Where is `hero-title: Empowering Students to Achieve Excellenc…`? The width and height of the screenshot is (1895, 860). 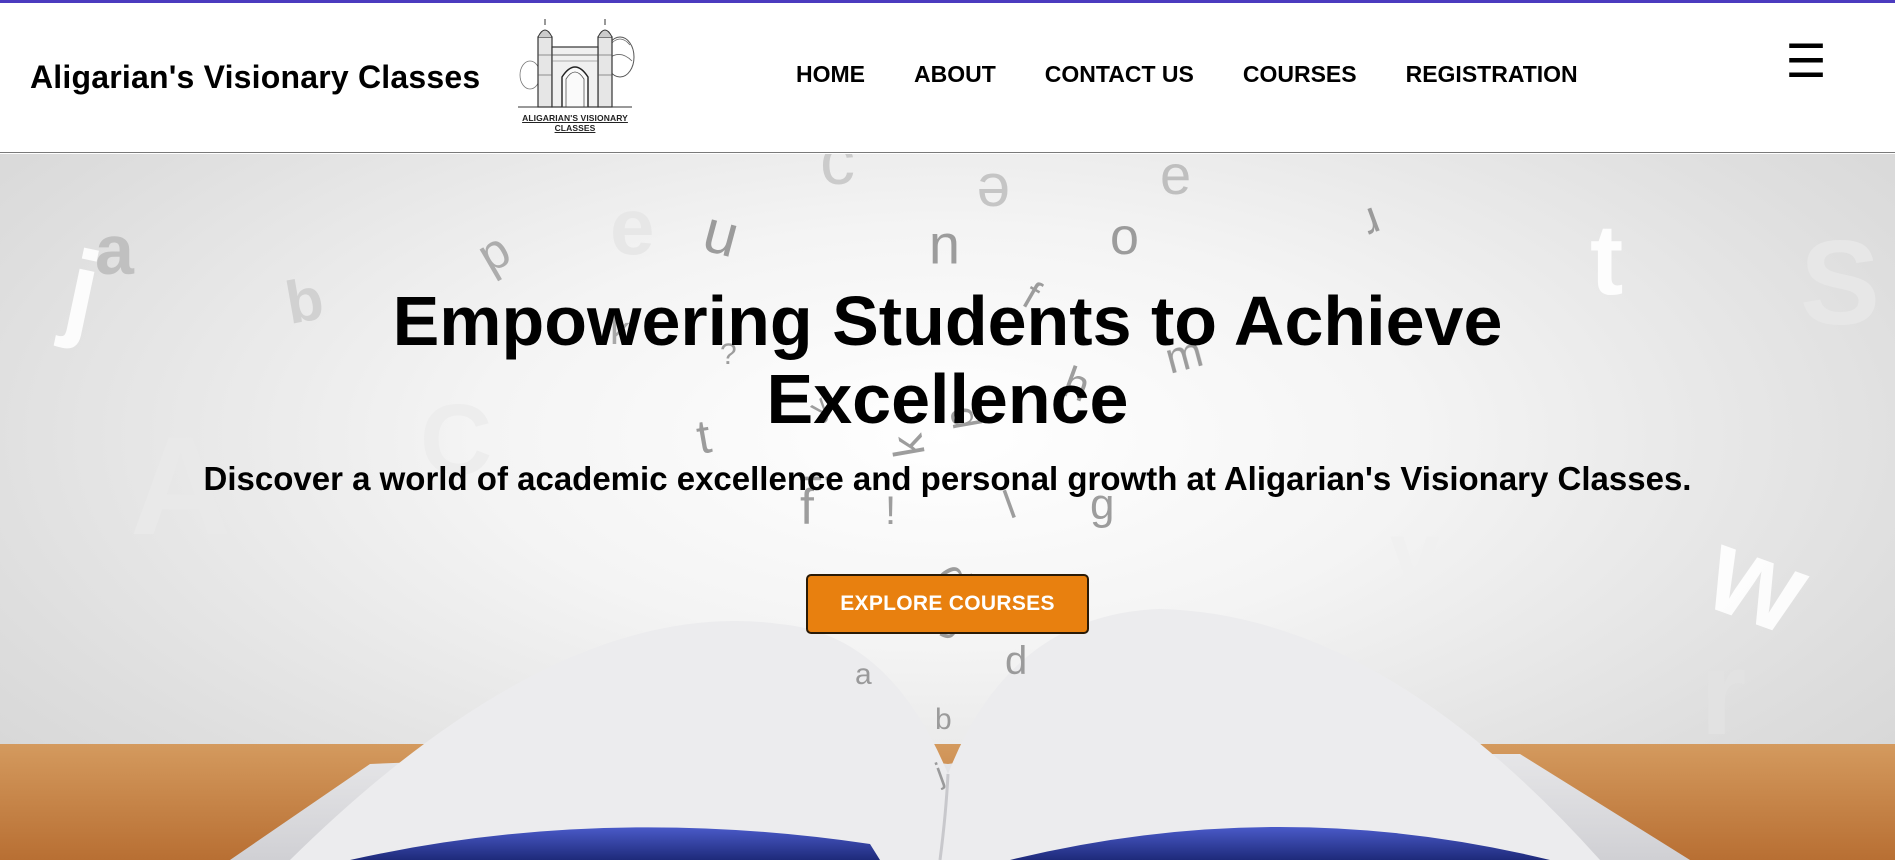 hero-title: Empowering Students to Achieve Excellenc… is located at coordinates (947, 360).